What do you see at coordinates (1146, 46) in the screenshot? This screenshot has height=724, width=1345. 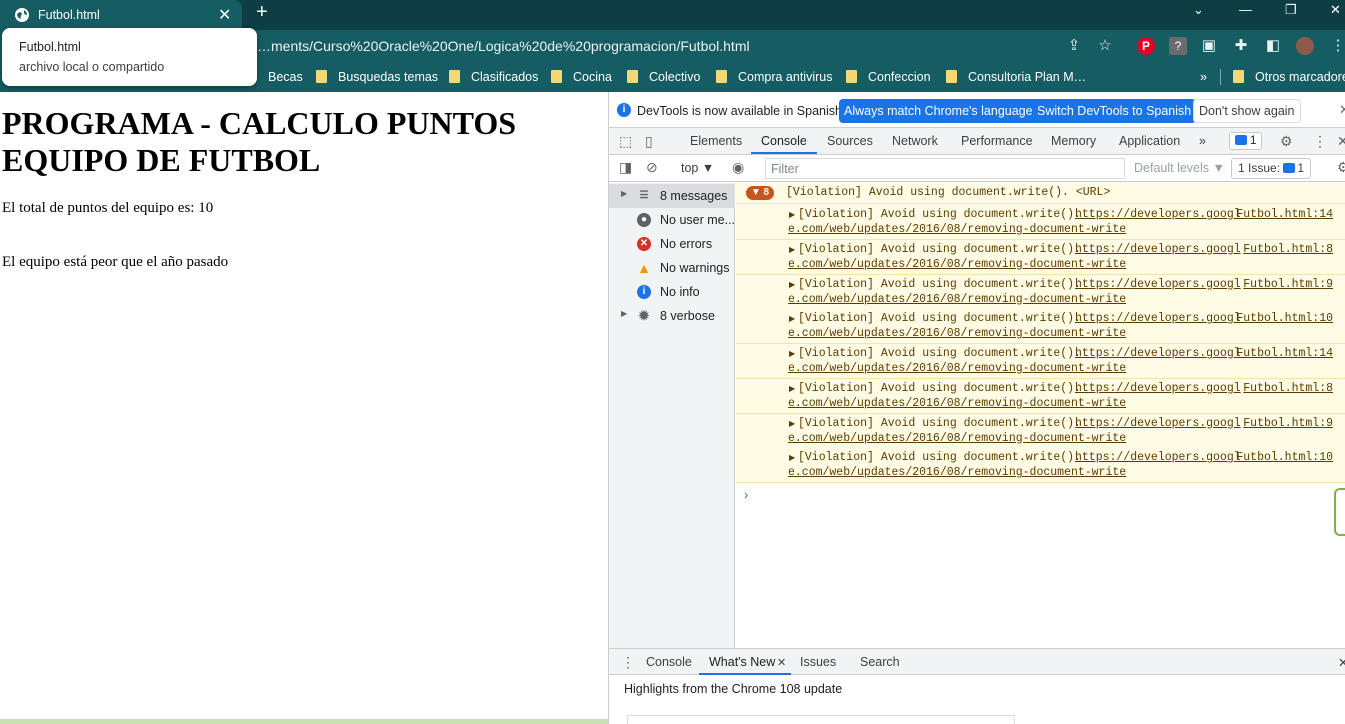 I see `pinterest-icon: P` at bounding box center [1146, 46].